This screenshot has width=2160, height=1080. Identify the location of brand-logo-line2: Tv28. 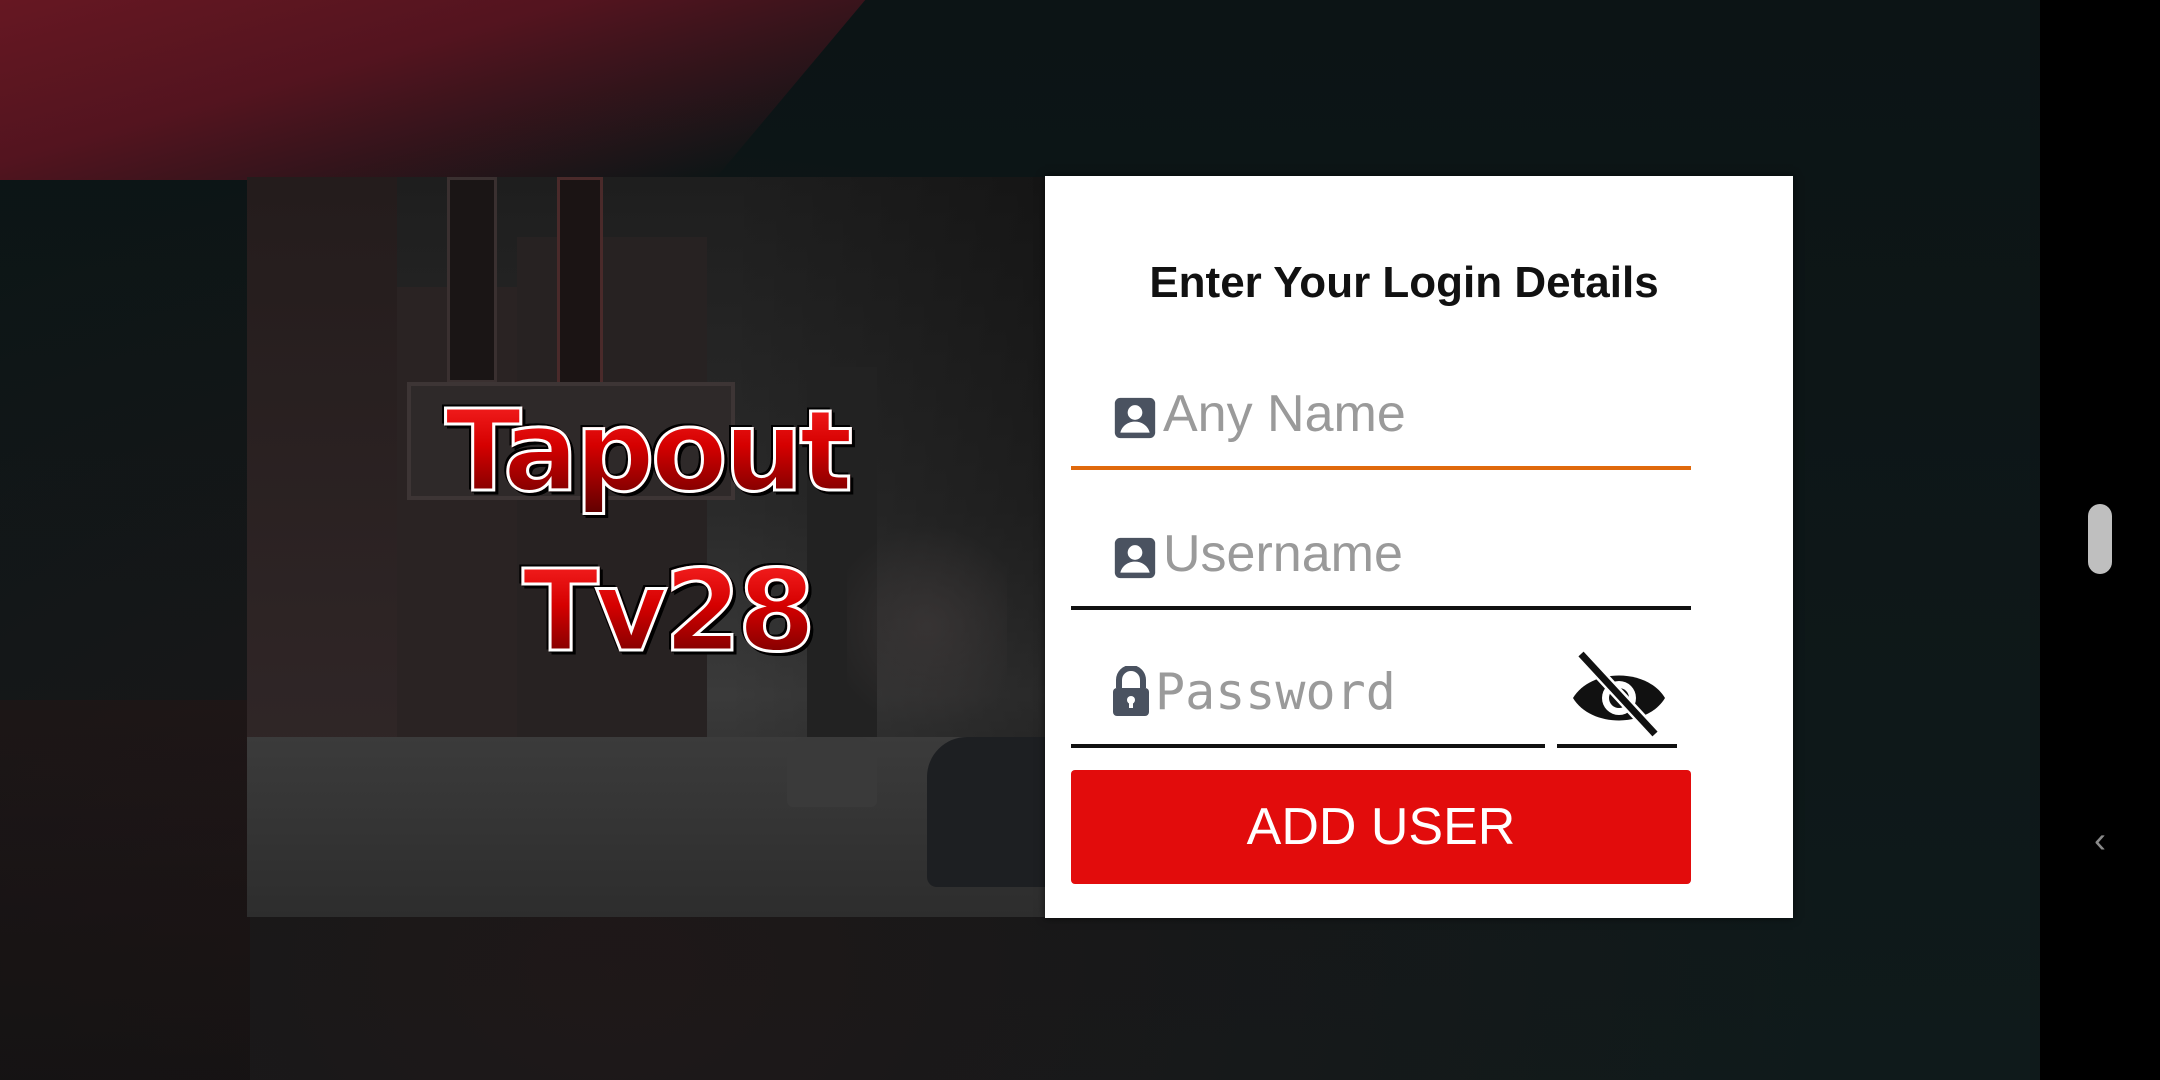
(657, 612).